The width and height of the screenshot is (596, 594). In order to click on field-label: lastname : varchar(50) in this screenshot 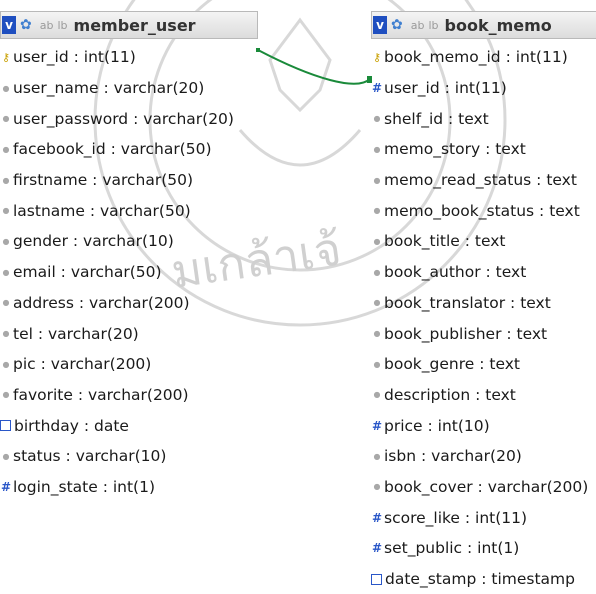, I will do `click(102, 210)`.